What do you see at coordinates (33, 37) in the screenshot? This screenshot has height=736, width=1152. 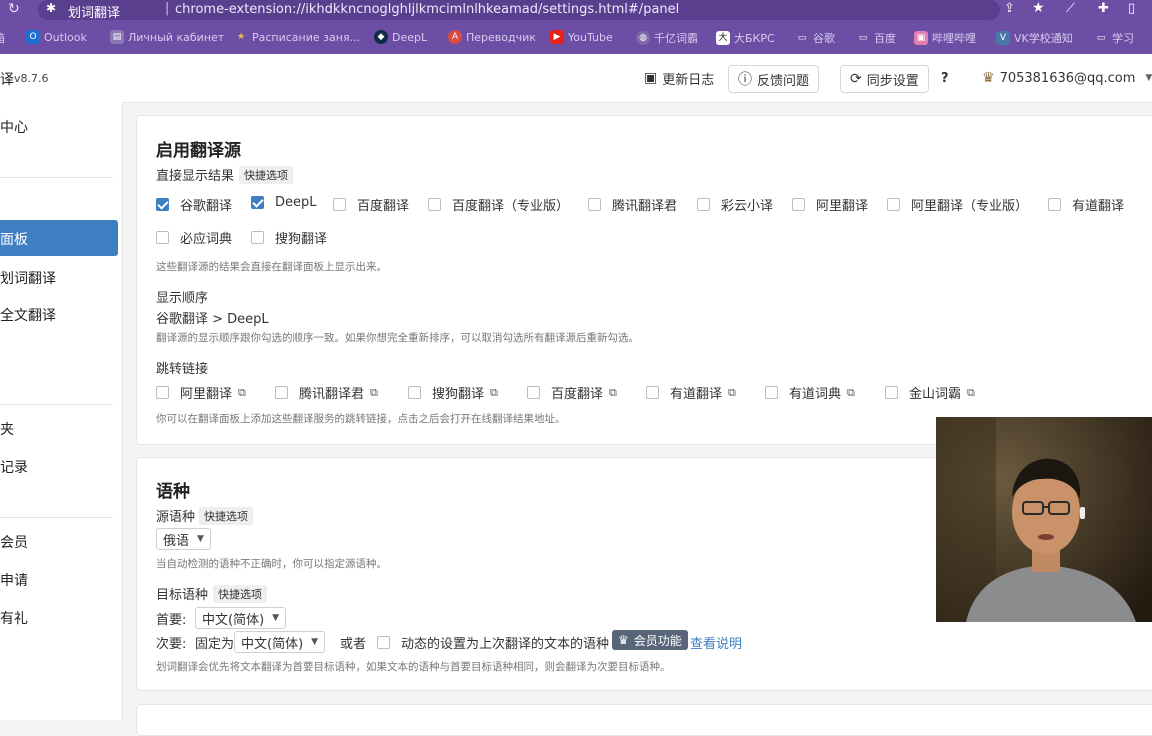 I see `outlook-icon: O` at bounding box center [33, 37].